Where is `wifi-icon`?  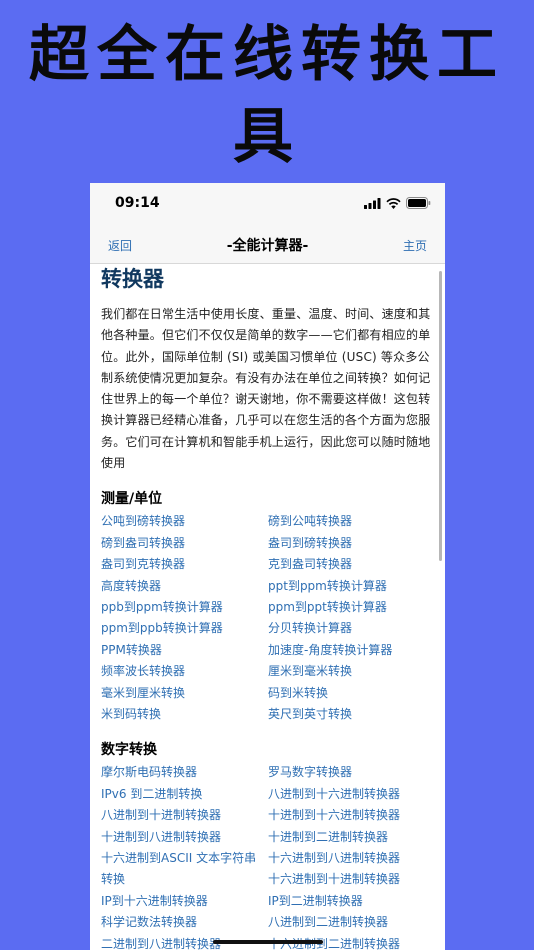
wifi-icon is located at coordinates (393, 203).